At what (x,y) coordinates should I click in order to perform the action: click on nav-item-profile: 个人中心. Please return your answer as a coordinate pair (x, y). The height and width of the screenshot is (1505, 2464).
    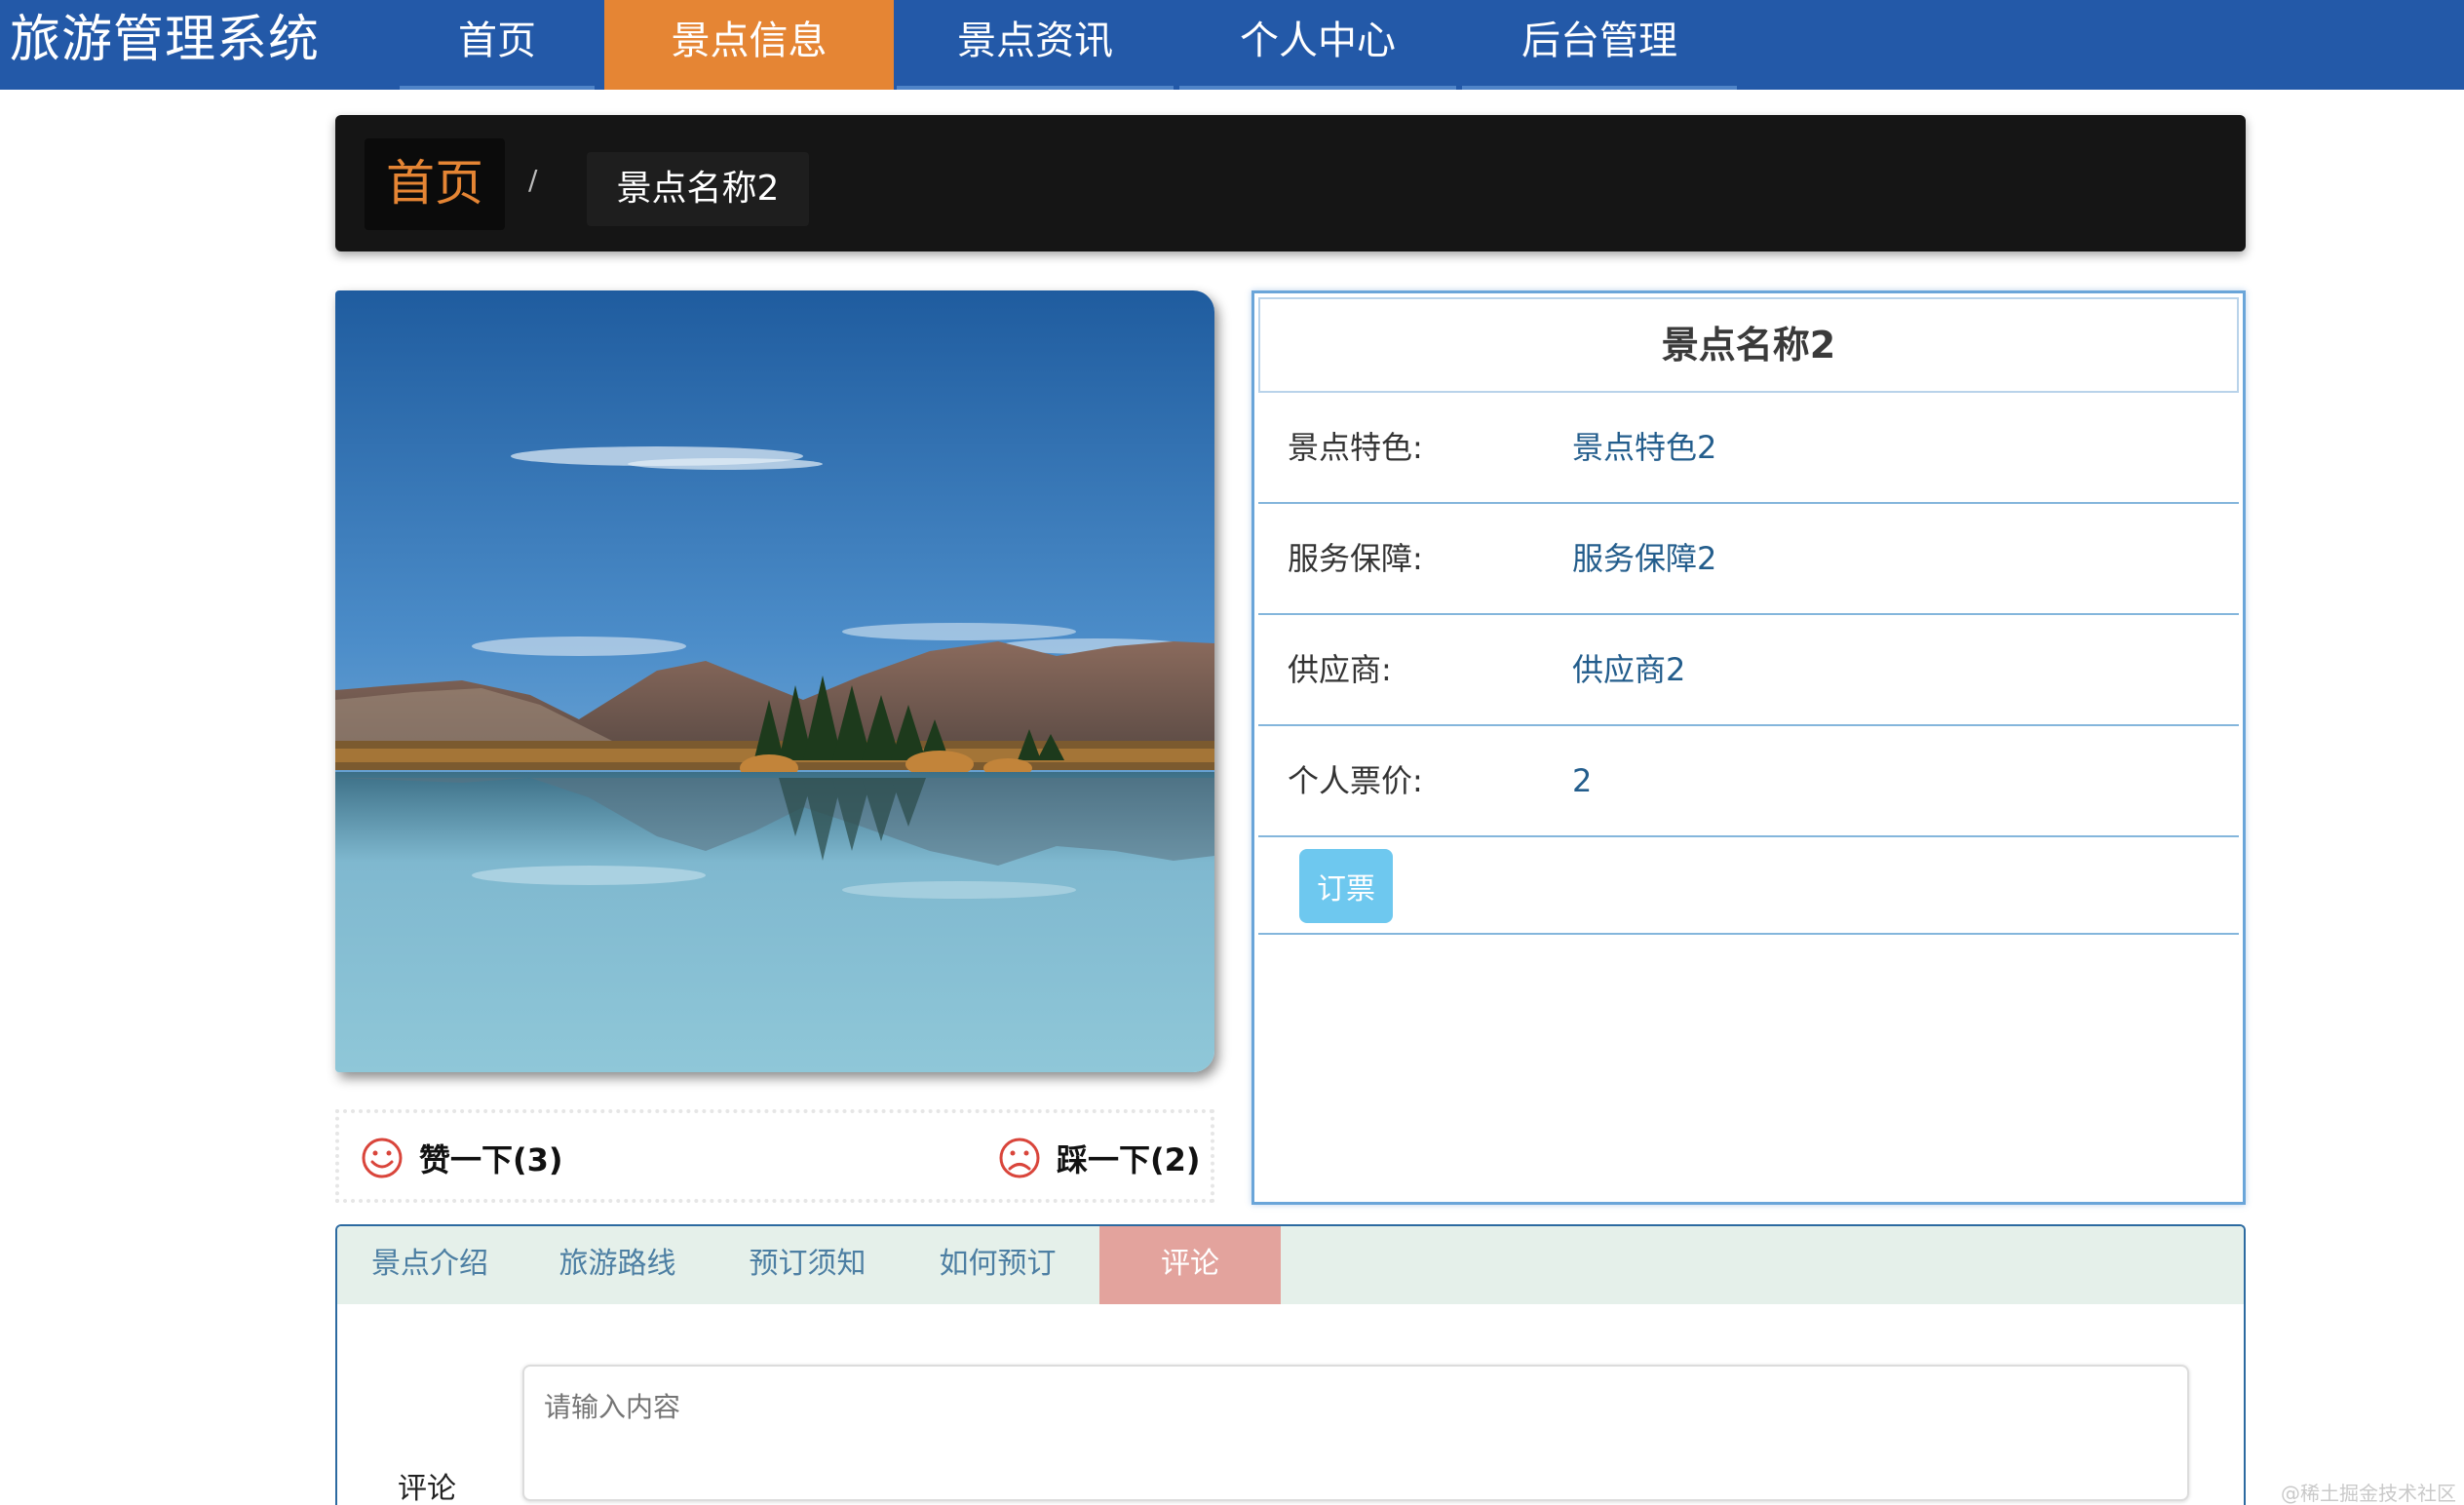
    Looking at the image, I should click on (1317, 45).